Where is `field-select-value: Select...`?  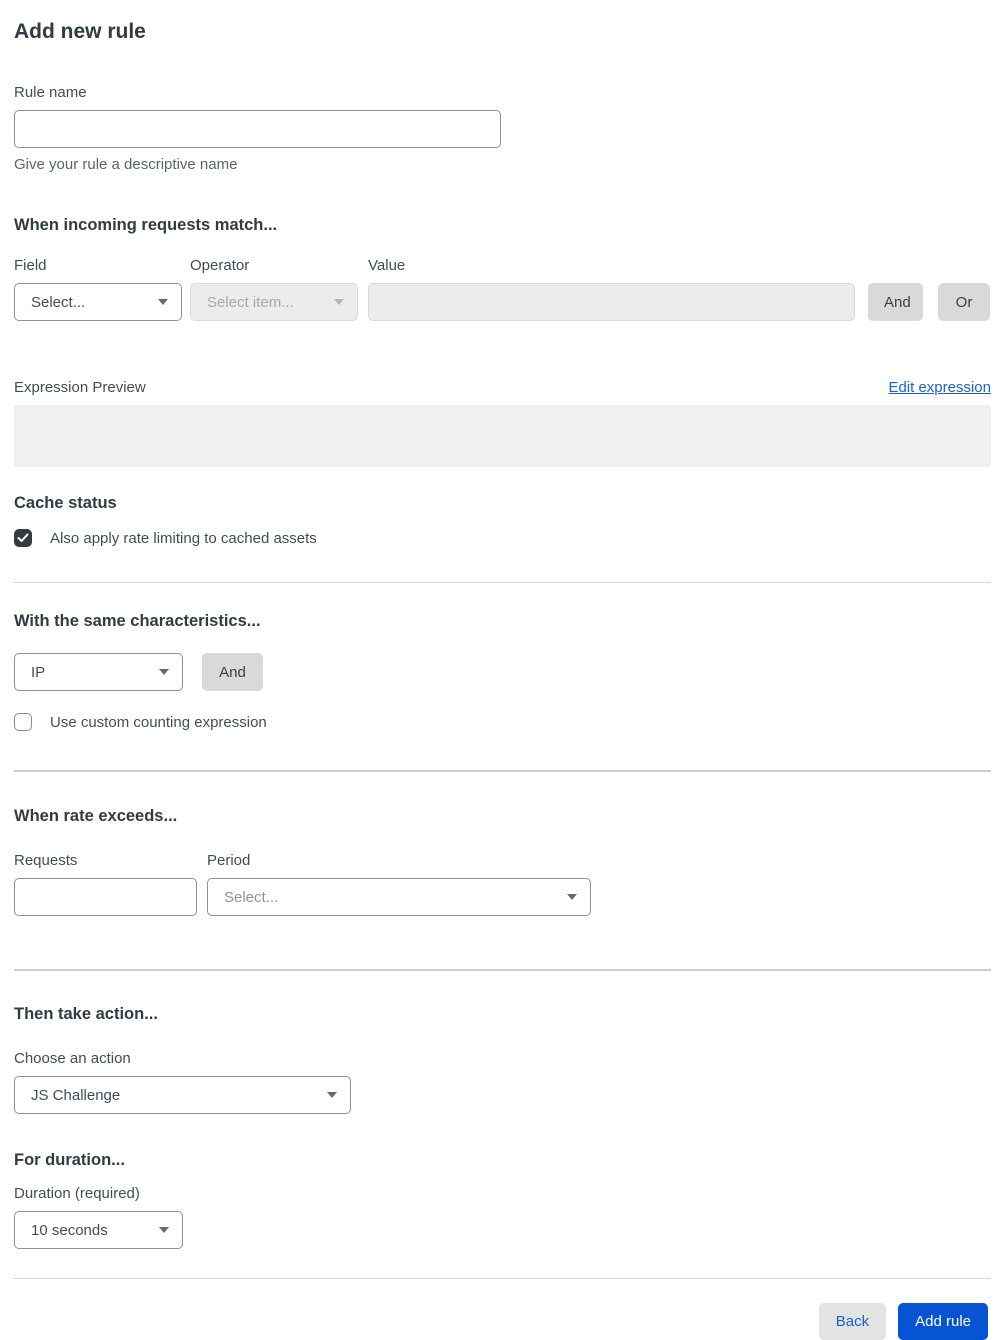
field-select-value: Select... is located at coordinates (58, 302).